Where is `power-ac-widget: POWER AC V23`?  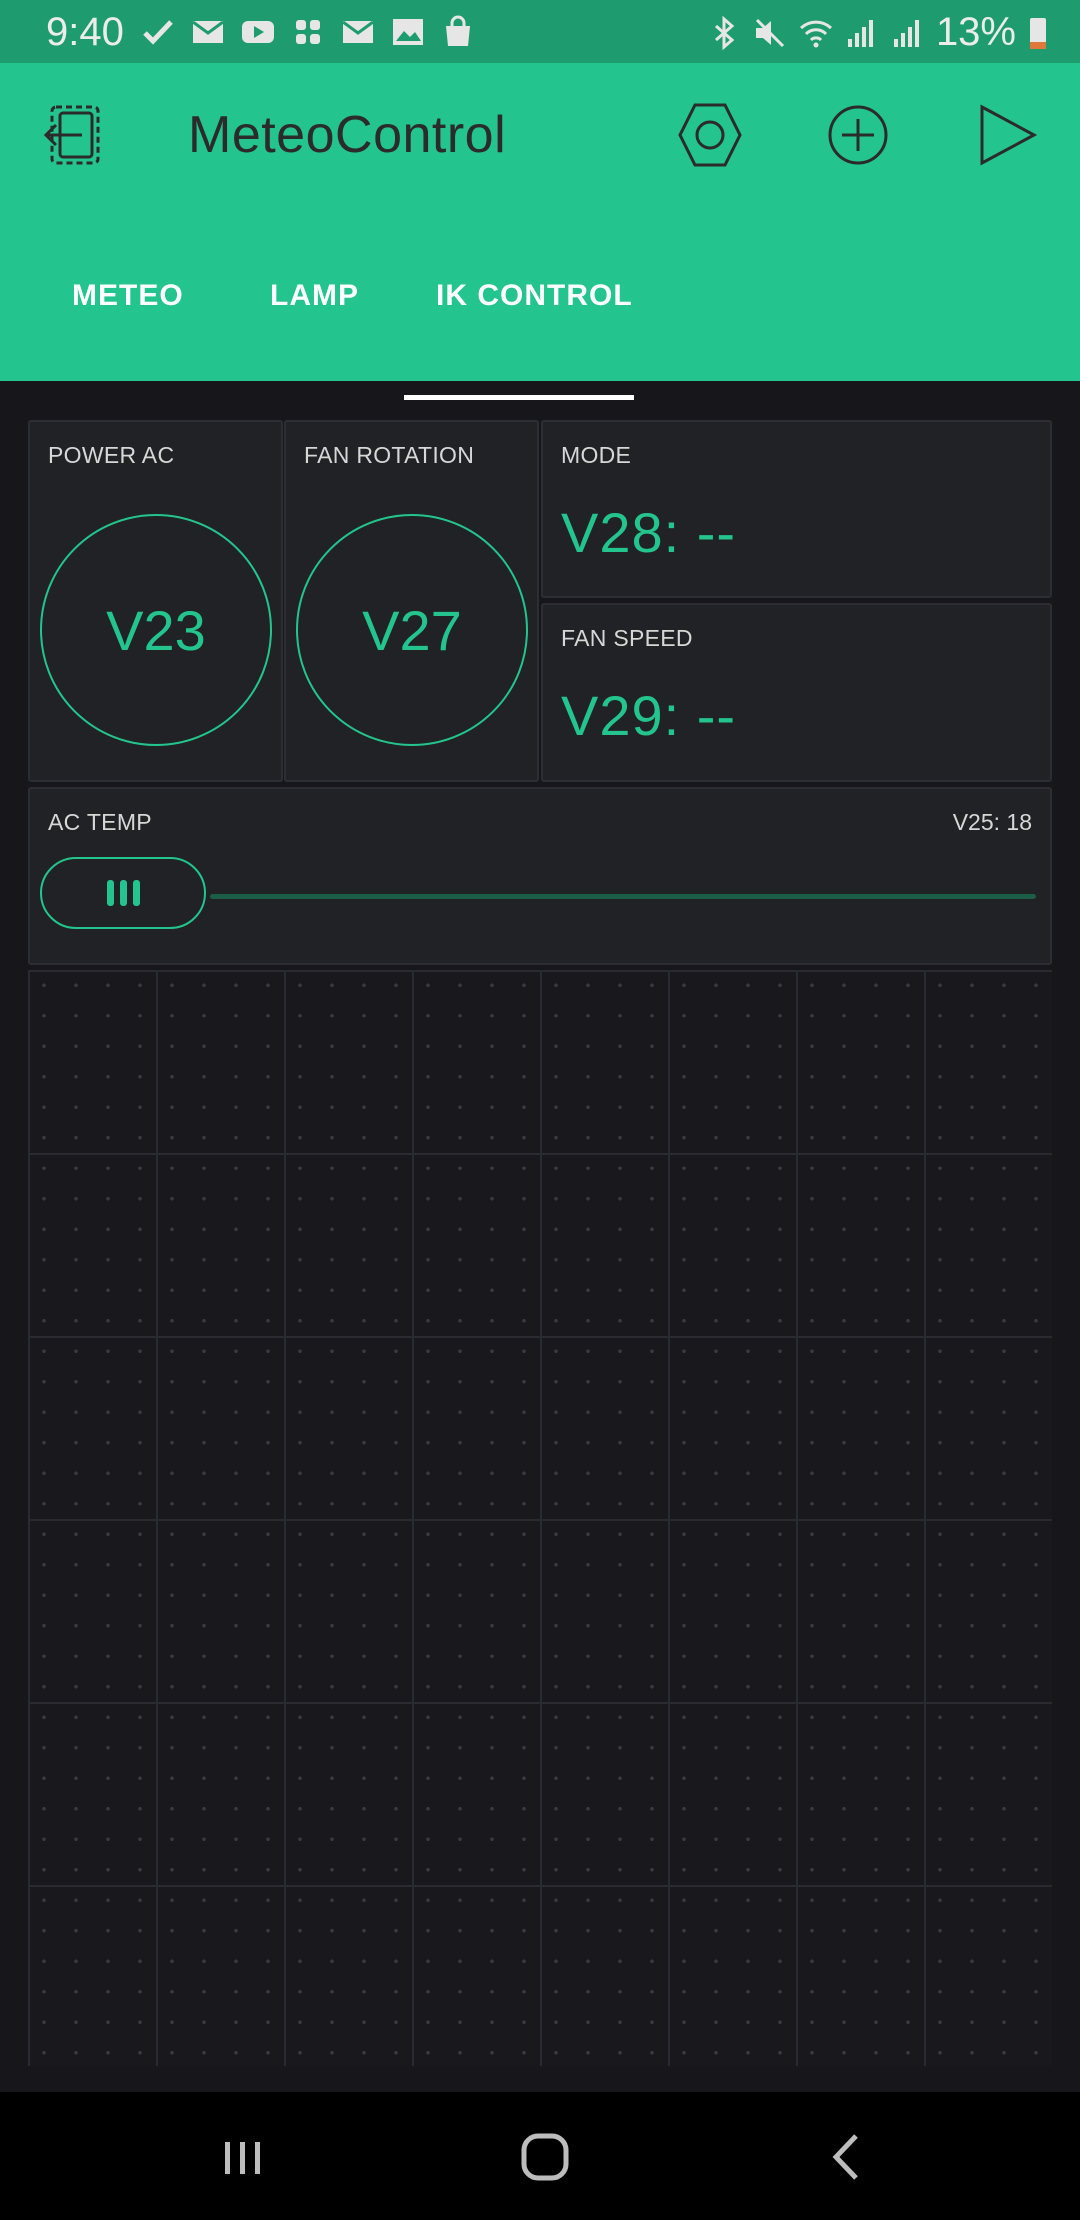
power-ac-widget: POWER AC V23 is located at coordinates (155, 601).